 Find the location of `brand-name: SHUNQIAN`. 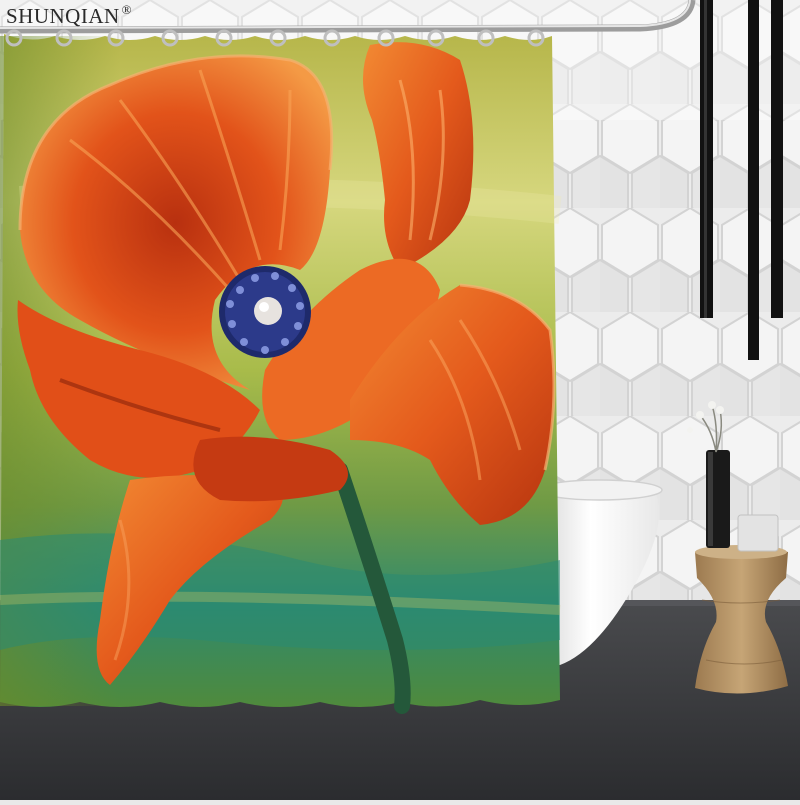

brand-name: SHUNQIAN is located at coordinates (63, 16).